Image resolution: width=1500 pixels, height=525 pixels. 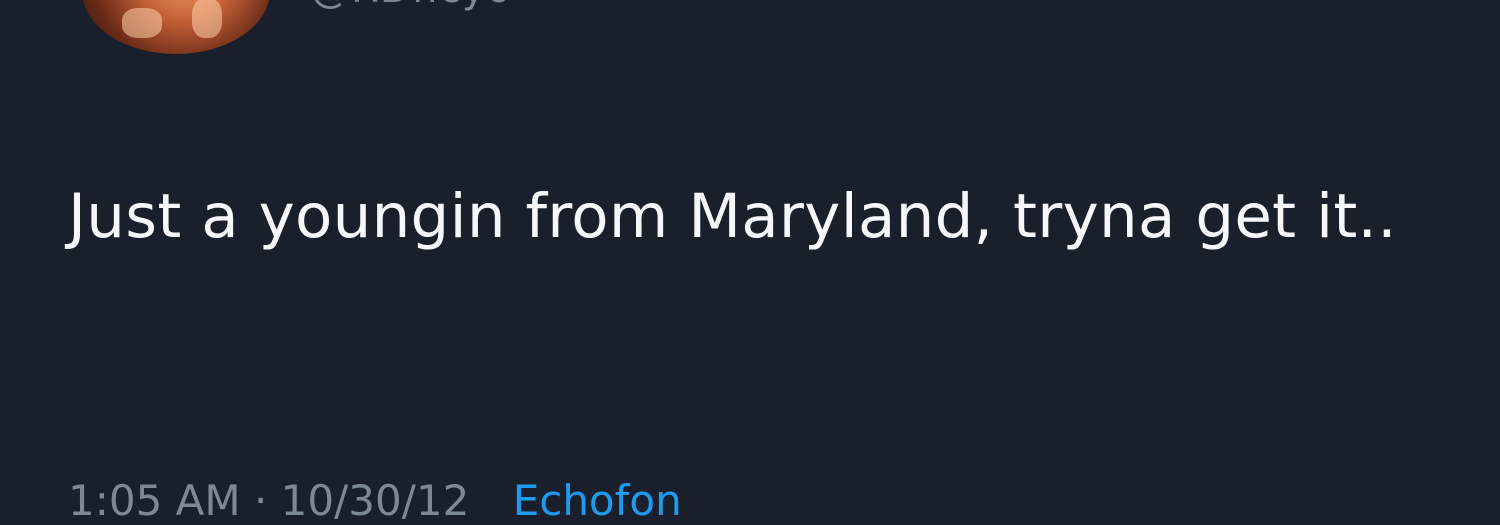 I want to click on tweet-meta: 1:05 AM · 10/30/12 Echofon, so click(x=375, y=500).